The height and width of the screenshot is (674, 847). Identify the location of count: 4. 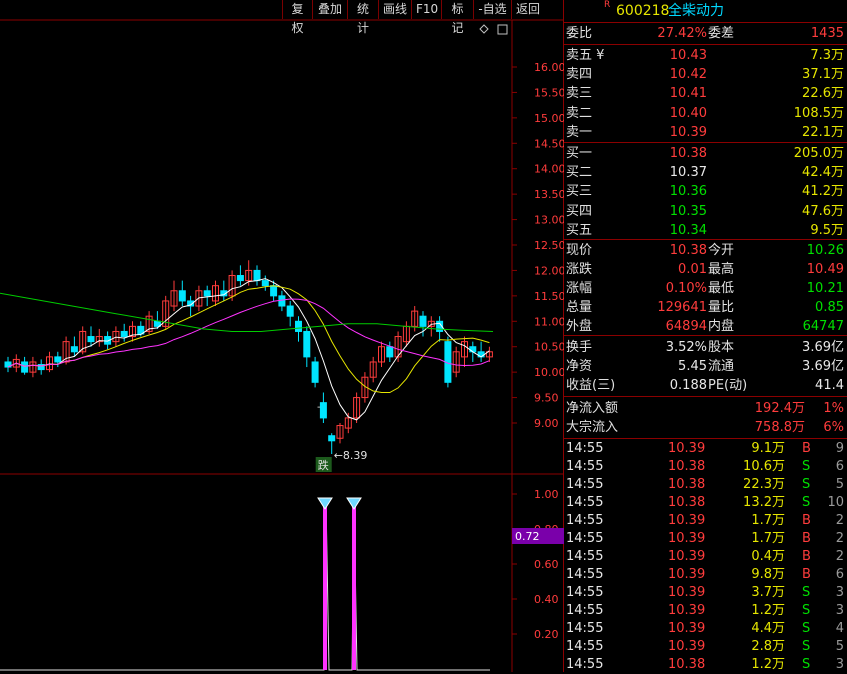
(839, 628).